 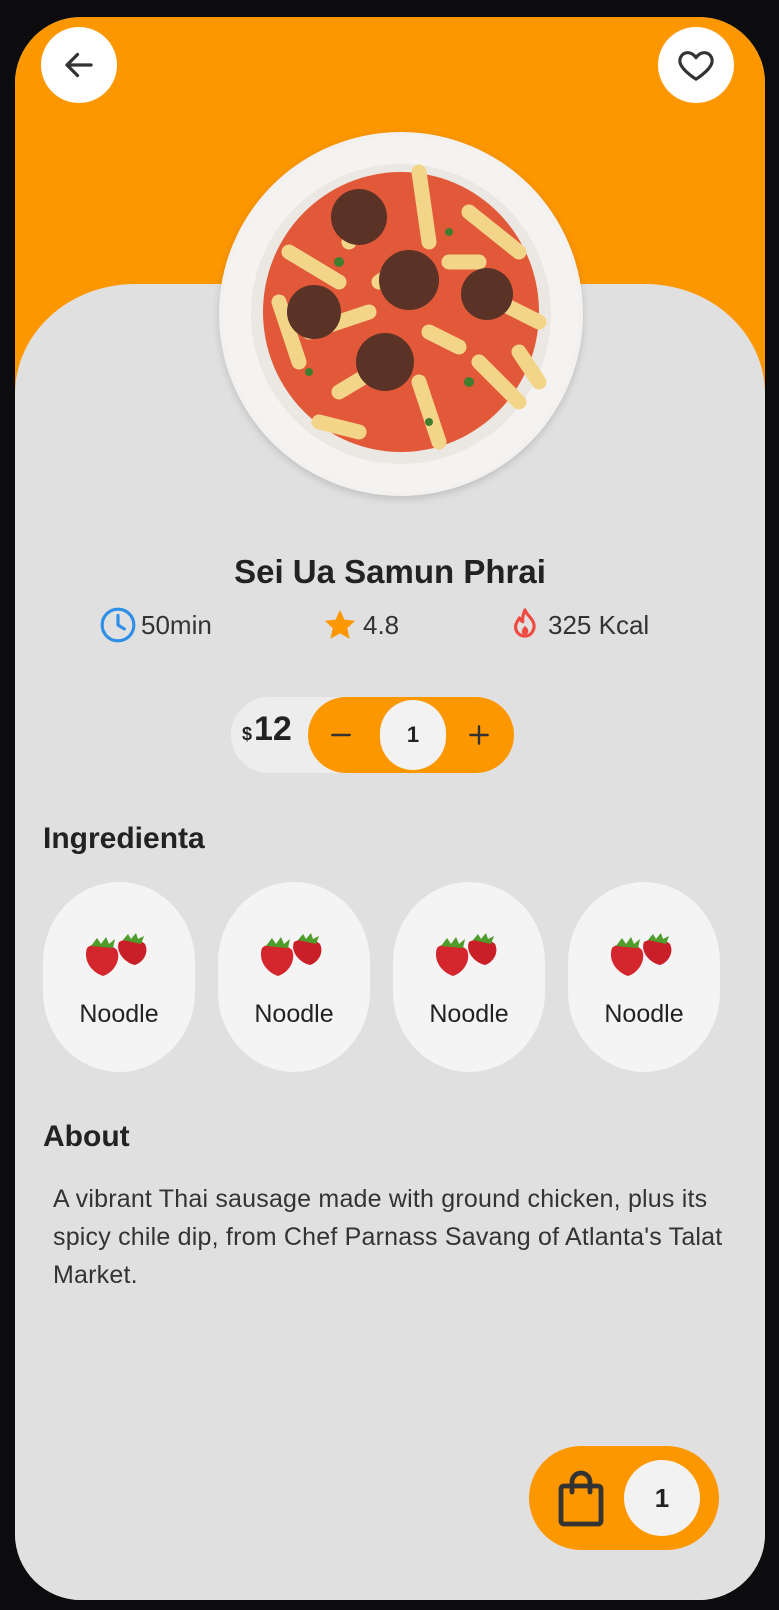 I want to click on dish-name: Sei Ua Samun Phrai, so click(x=390, y=571).